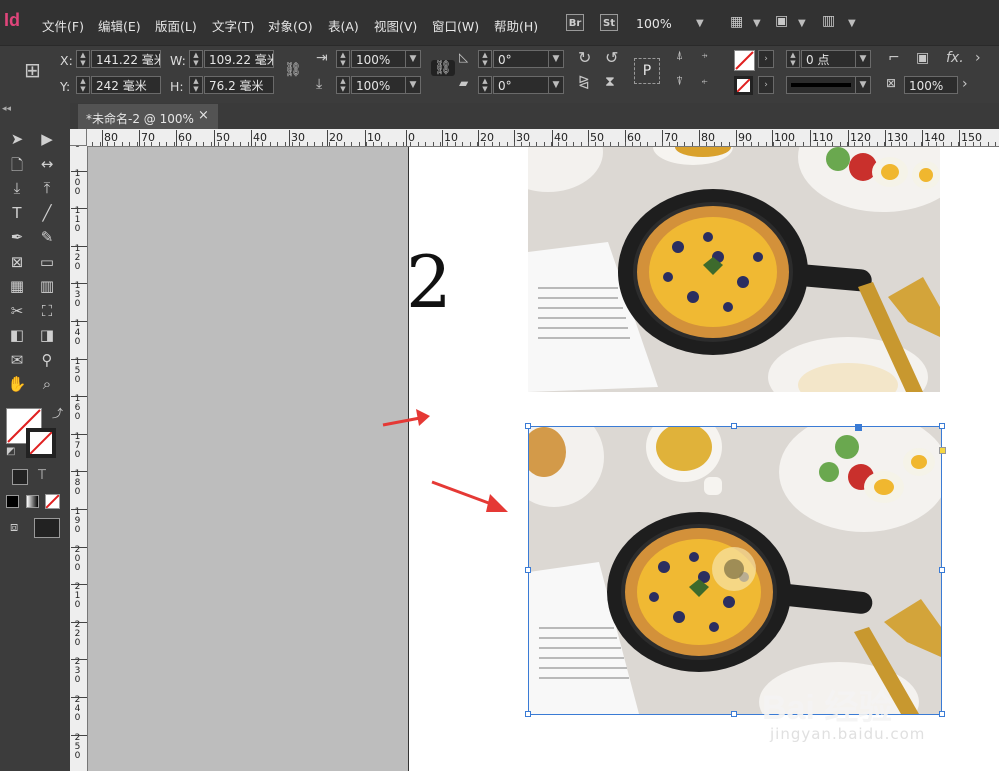  I want to click on normal-view-icon: ⧈, so click(14, 527).